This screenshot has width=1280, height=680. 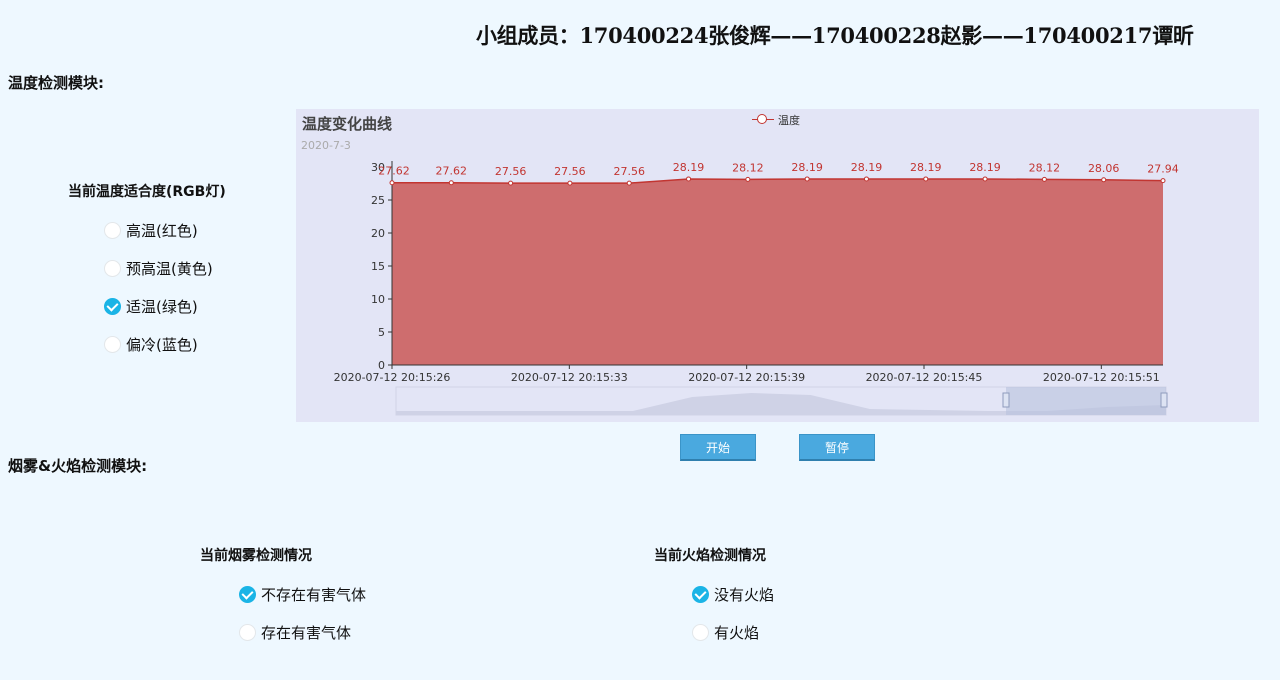 I want to click on chart-legend: 温度, so click(x=776, y=120).